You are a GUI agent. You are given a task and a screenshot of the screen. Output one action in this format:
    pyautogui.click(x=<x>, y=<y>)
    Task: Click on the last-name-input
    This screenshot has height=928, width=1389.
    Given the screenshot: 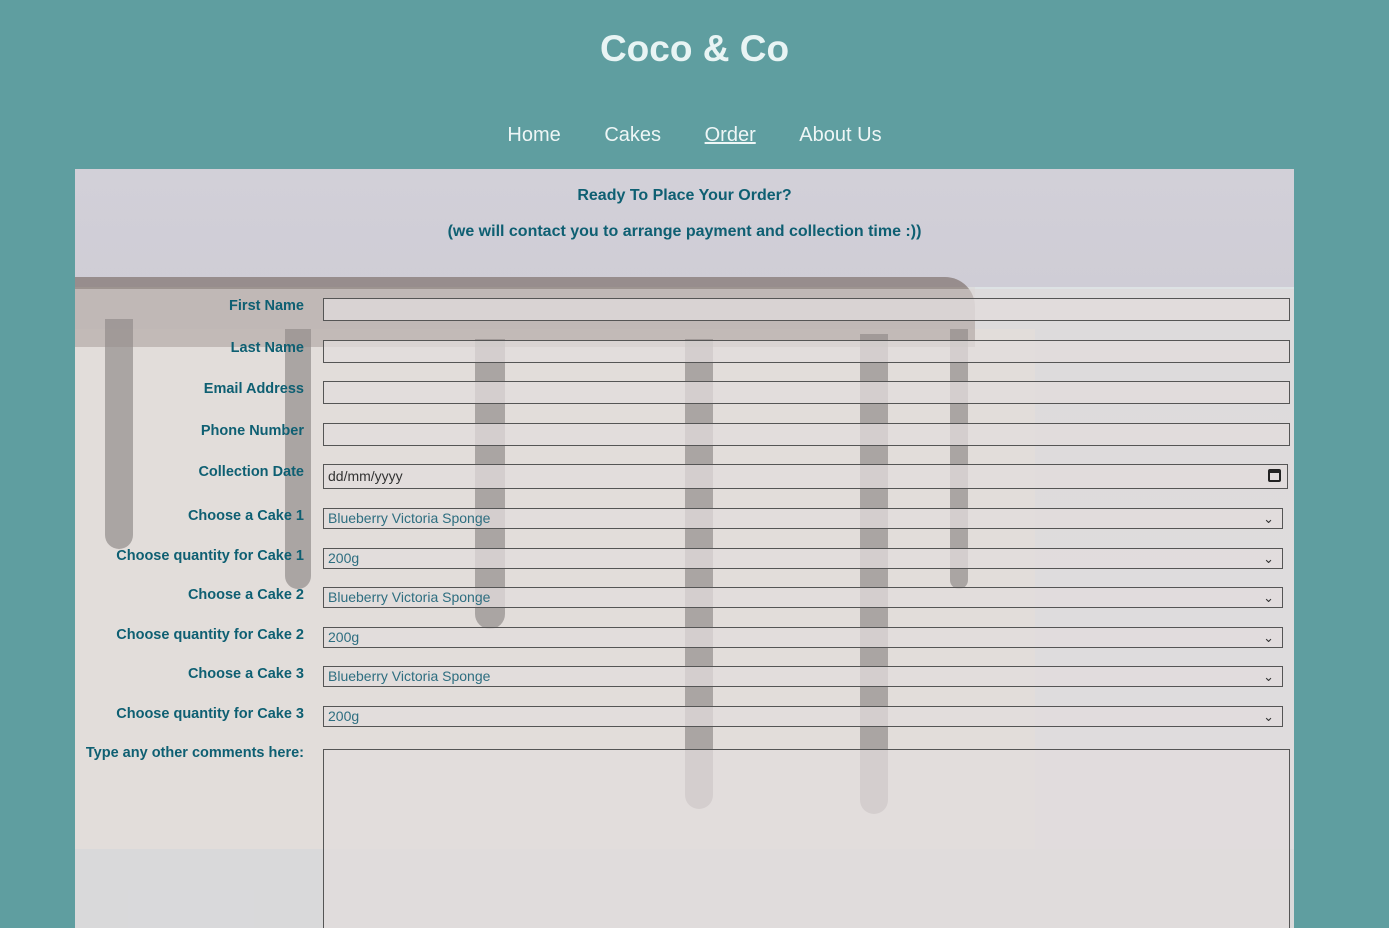 What is the action you would take?
    pyautogui.click(x=806, y=351)
    